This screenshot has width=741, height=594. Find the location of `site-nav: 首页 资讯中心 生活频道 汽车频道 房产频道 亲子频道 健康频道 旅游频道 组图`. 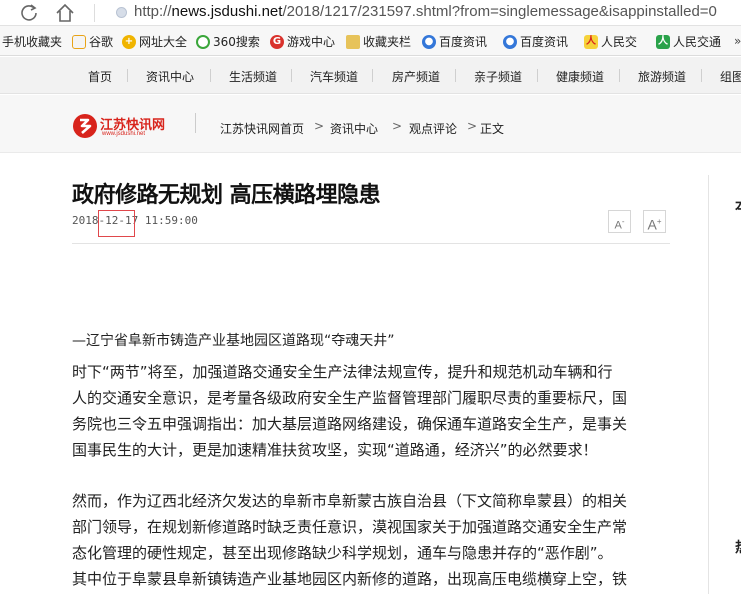

site-nav: 首页 资讯中心 生活频道 汽车频道 房产频道 亲子频道 健康频道 旅游频道 组图 is located at coordinates (370, 75).